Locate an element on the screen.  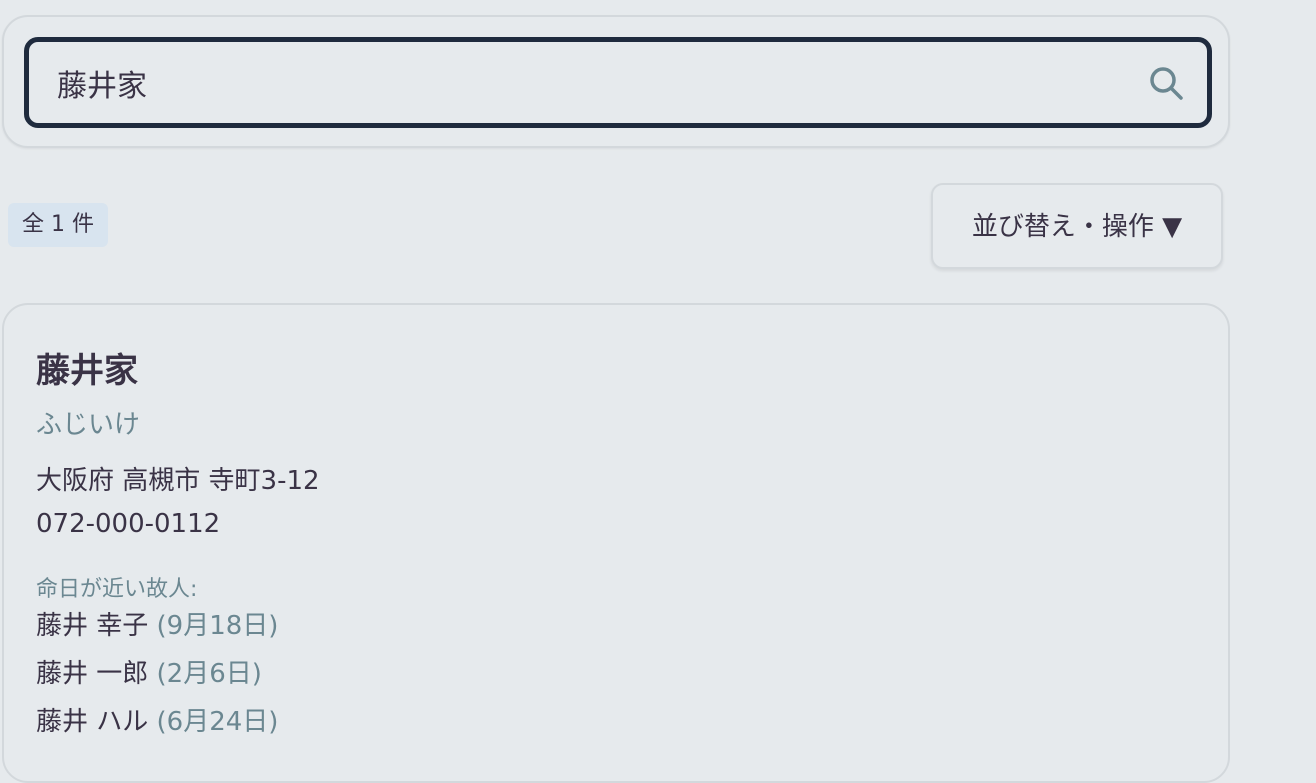
sort-actions-button: 並び替え・操作 ▼ is located at coordinates (1077, 226).